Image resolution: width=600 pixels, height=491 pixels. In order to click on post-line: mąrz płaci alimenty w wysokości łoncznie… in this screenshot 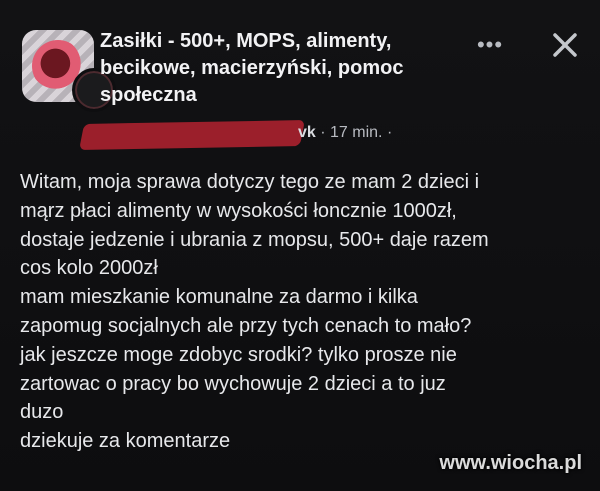, I will do `click(238, 210)`.